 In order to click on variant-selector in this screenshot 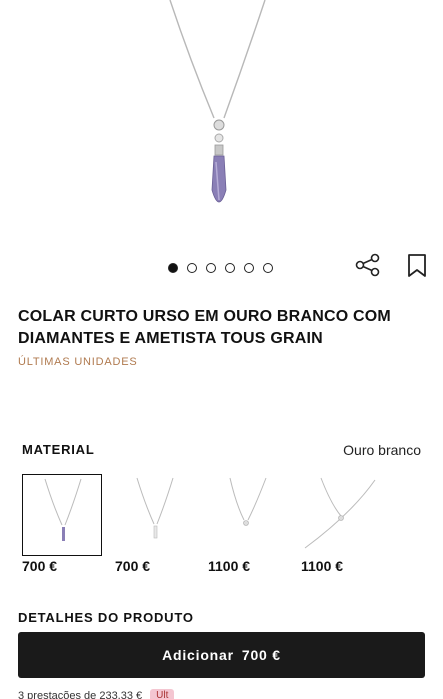, I will do `click(201, 515)`.